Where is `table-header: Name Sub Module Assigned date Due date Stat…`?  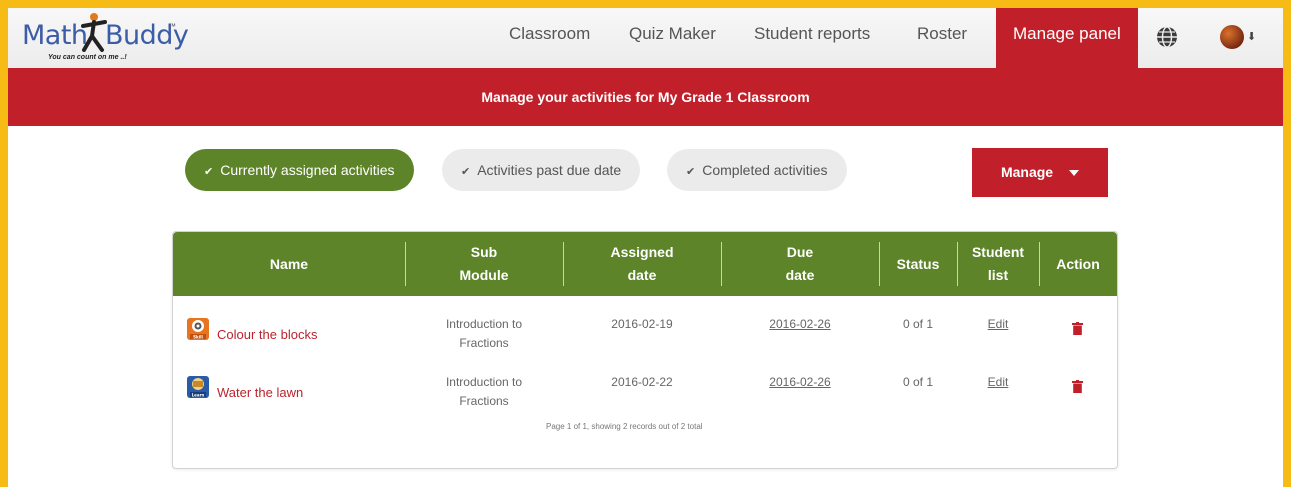 table-header: Name Sub Module Assigned date Due date Stat… is located at coordinates (645, 264).